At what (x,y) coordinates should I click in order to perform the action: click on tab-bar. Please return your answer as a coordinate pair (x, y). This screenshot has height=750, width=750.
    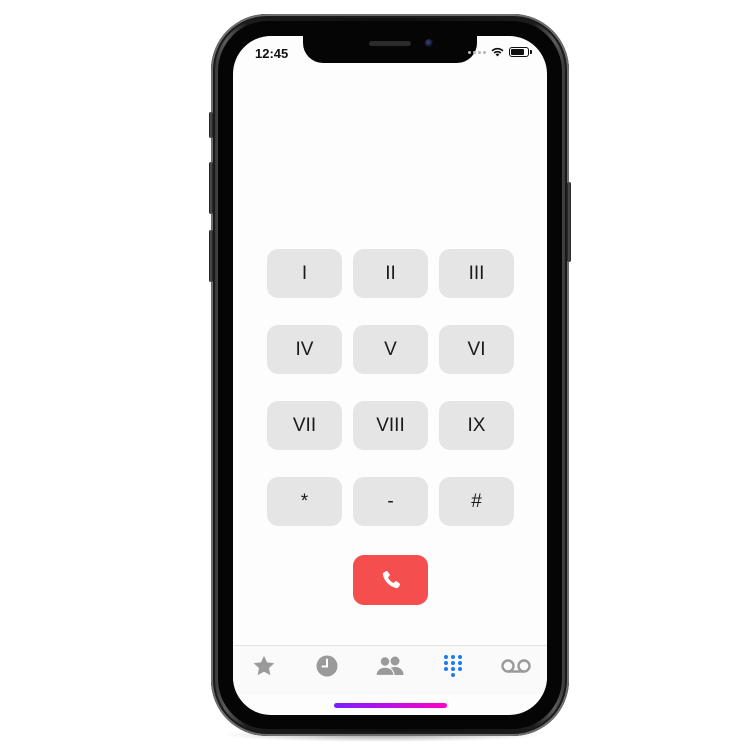
    Looking at the image, I should click on (390, 670).